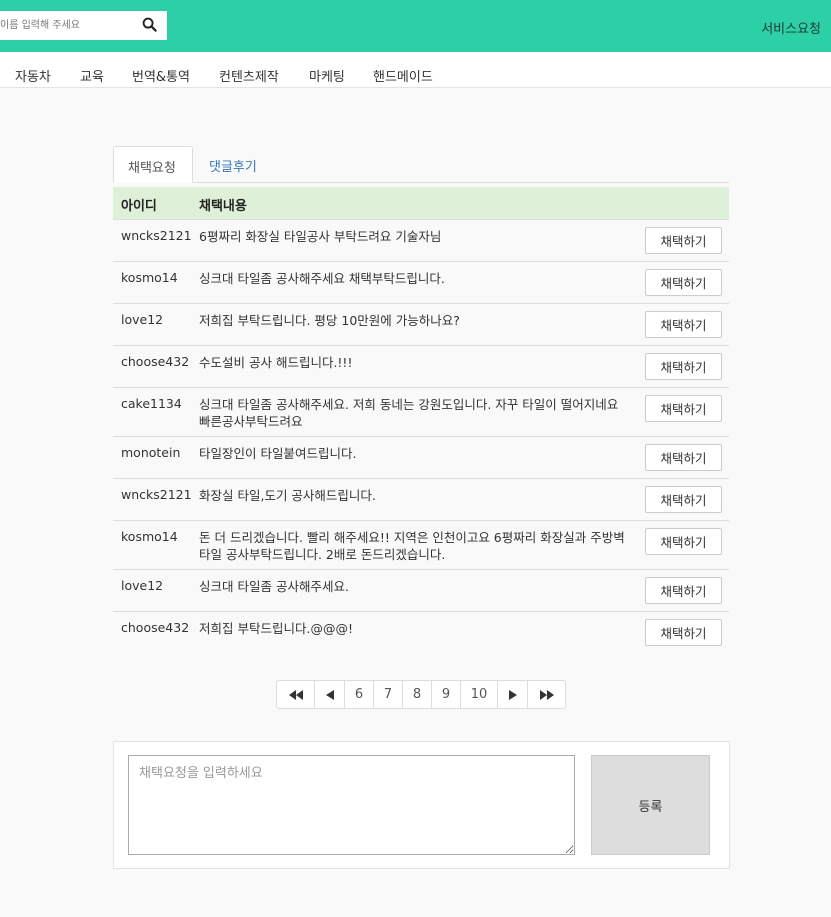 The image size is (831, 917). I want to click on page-link: 10, so click(478, 694).